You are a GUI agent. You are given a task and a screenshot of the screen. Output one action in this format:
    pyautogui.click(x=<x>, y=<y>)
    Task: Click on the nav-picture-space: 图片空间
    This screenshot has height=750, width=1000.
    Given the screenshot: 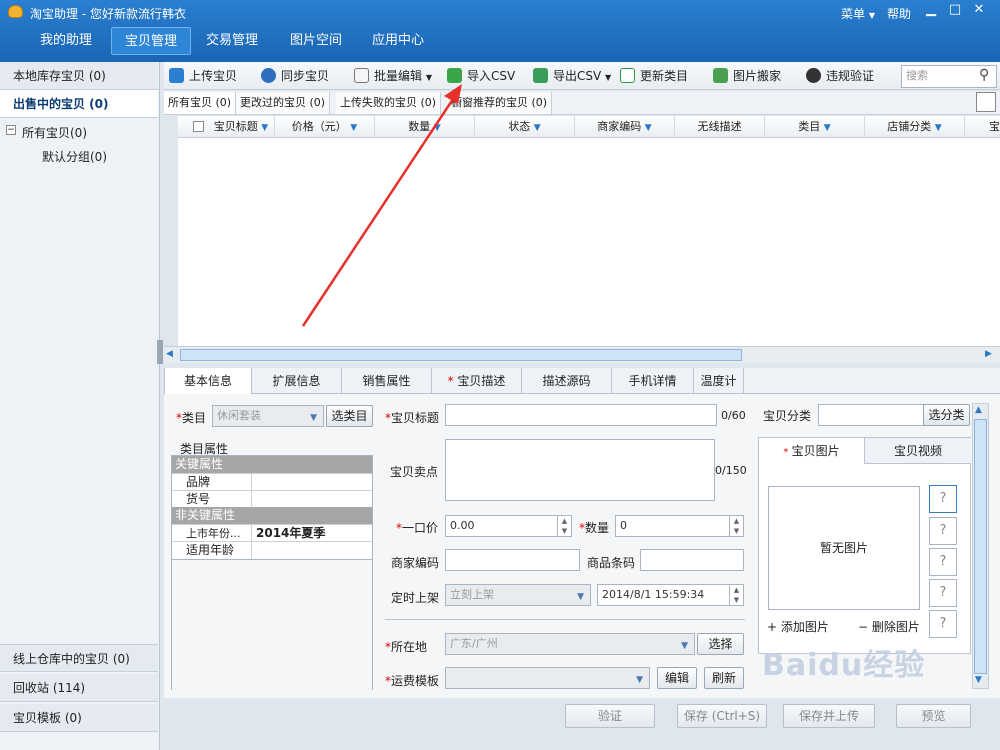 What is the action you would take?
    pyautogui.click(x=316, y=41)
    